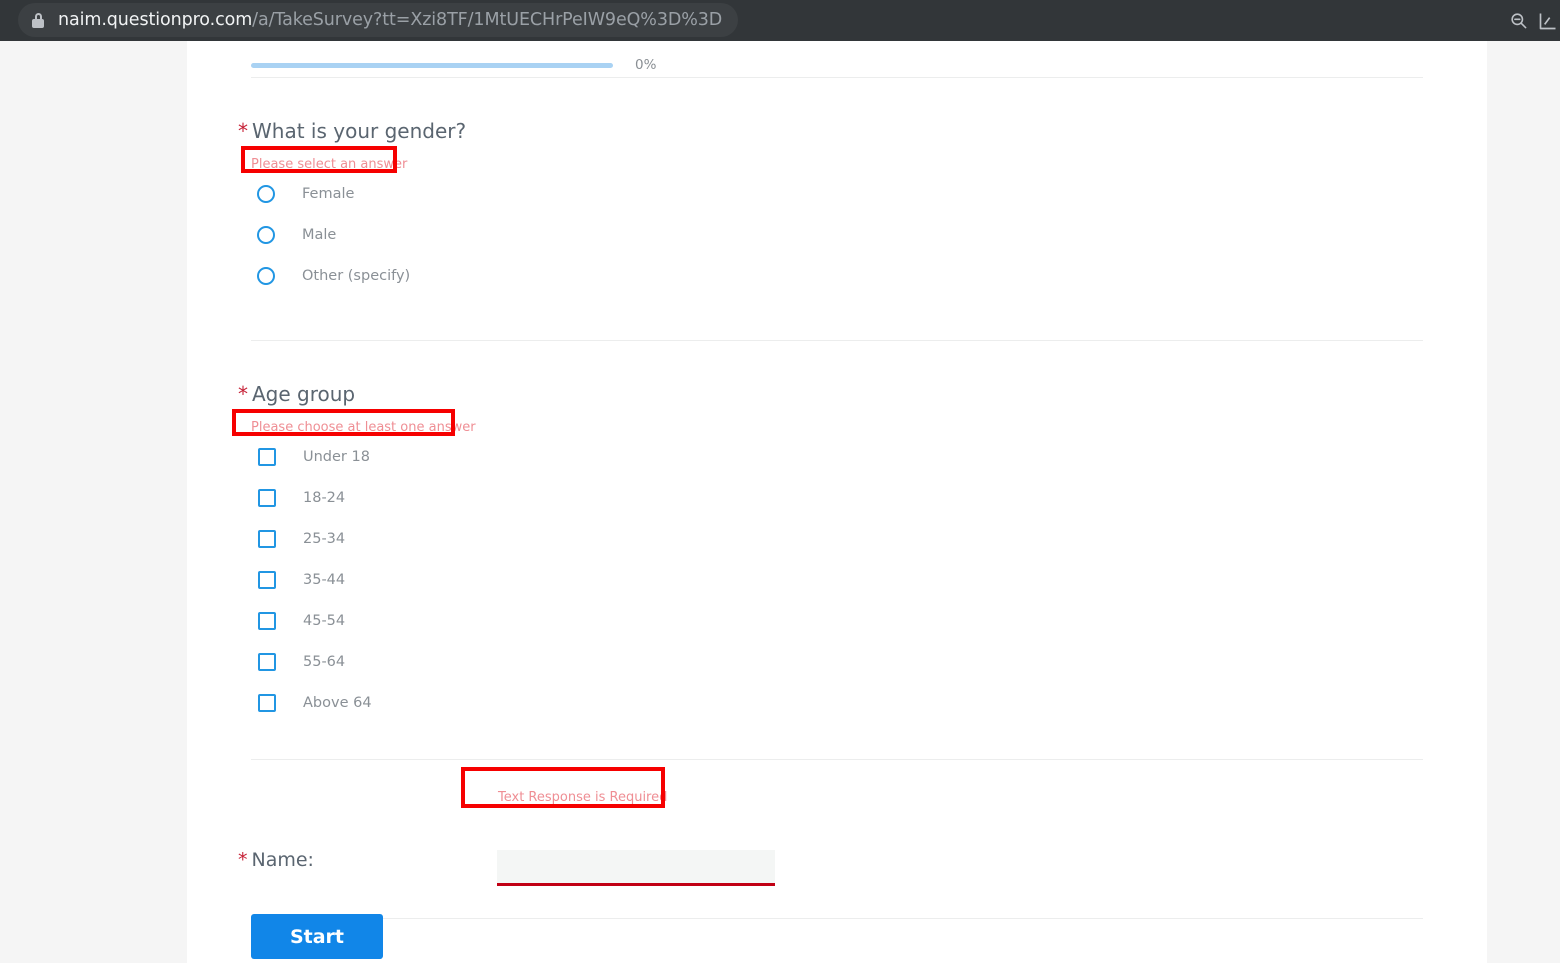  I want to click on lock-icon, so click(38, 20).